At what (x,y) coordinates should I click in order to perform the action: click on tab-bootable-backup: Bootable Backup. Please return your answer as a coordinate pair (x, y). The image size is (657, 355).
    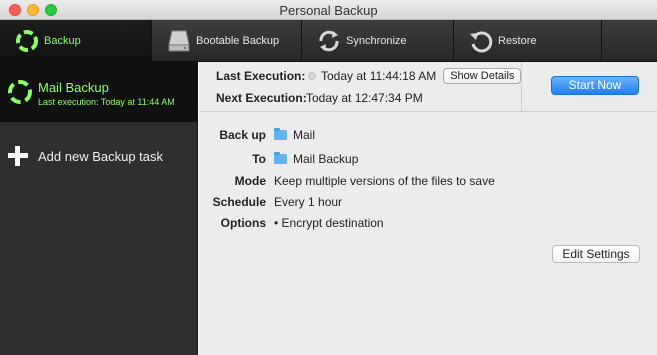
    Looking at the image, I should click on (227, 41).